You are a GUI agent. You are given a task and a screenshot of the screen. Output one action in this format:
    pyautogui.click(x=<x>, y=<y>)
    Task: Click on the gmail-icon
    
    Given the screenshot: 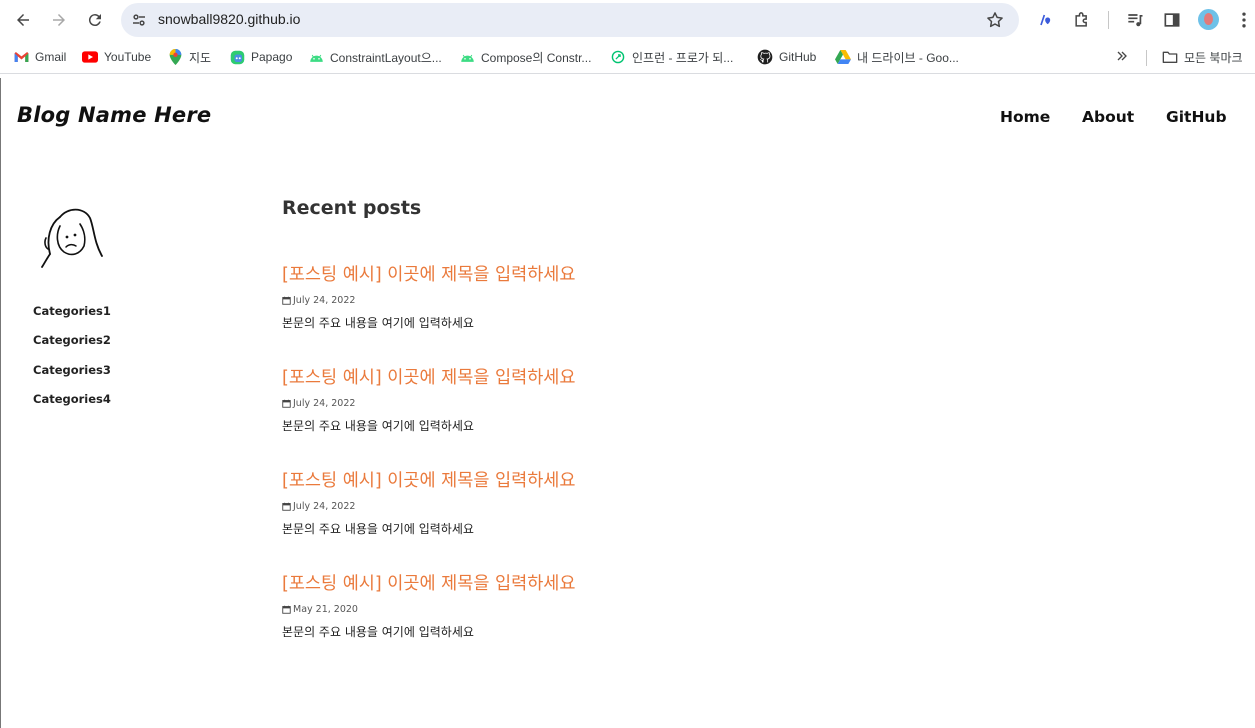 What is the action you would take?
    pyautogui.click(x=21, y=57)
    